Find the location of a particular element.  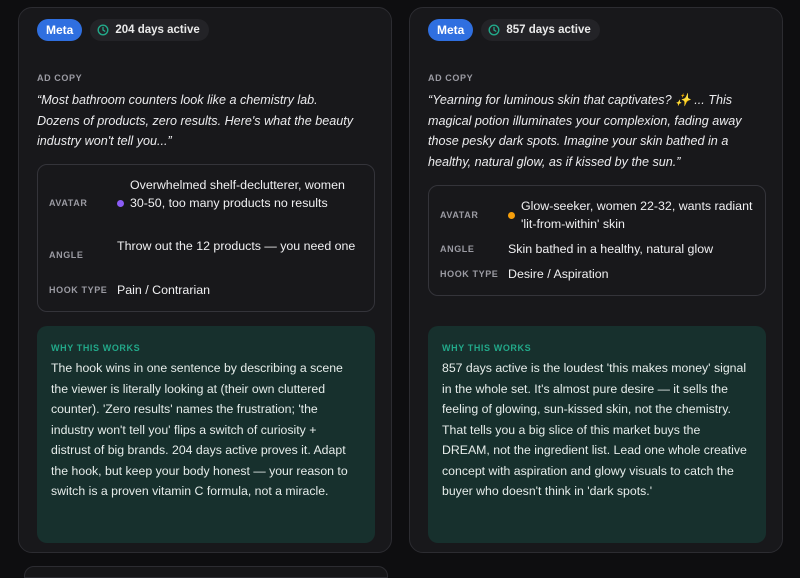

card-chips: Meta 857 days active is located at coordinates (514, 30).